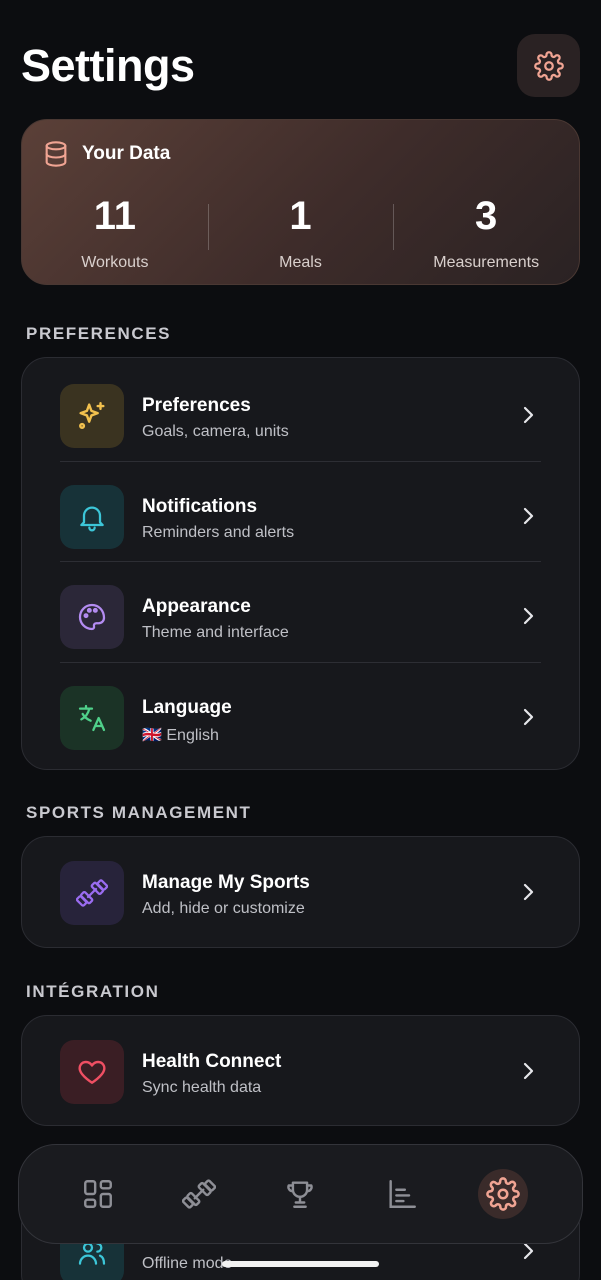 This screenshot has width=601, height=1280. I want to click on row-title: Language, so click(187, 707).